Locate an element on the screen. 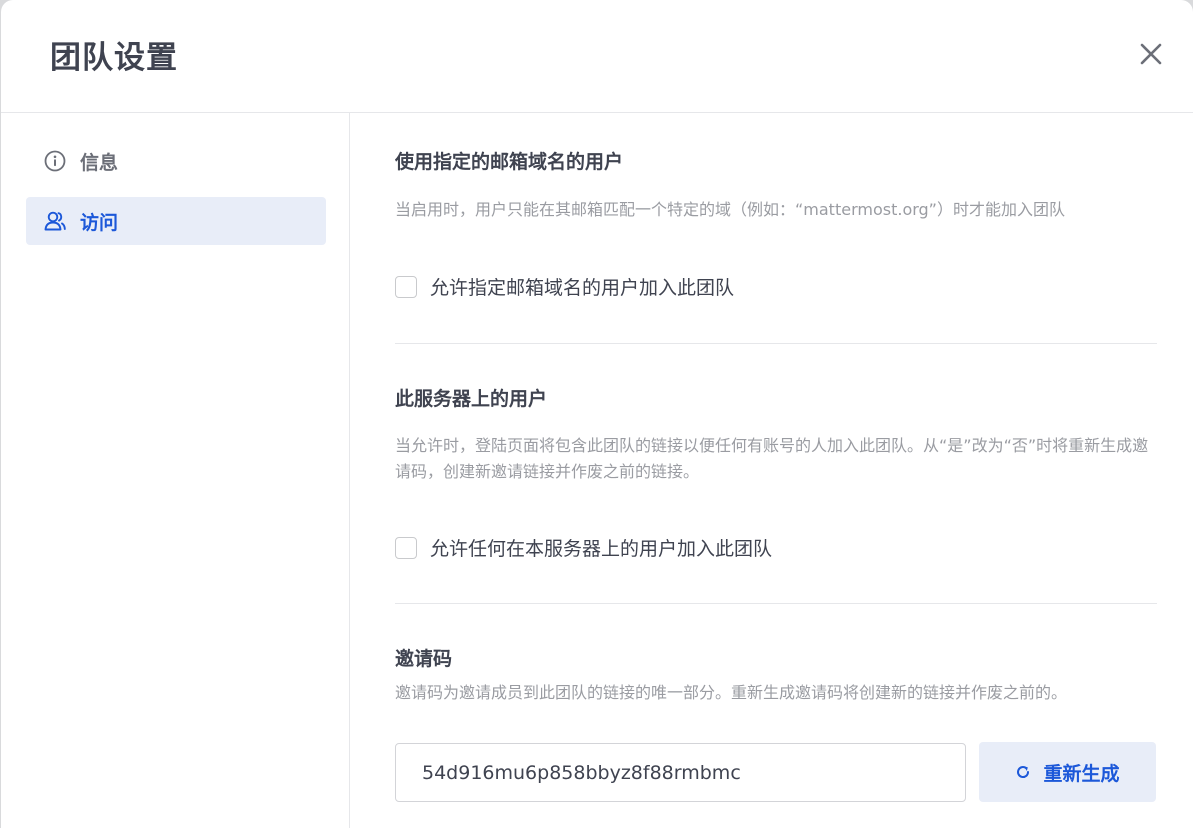  users-icon is located at coordinates (55, 221).